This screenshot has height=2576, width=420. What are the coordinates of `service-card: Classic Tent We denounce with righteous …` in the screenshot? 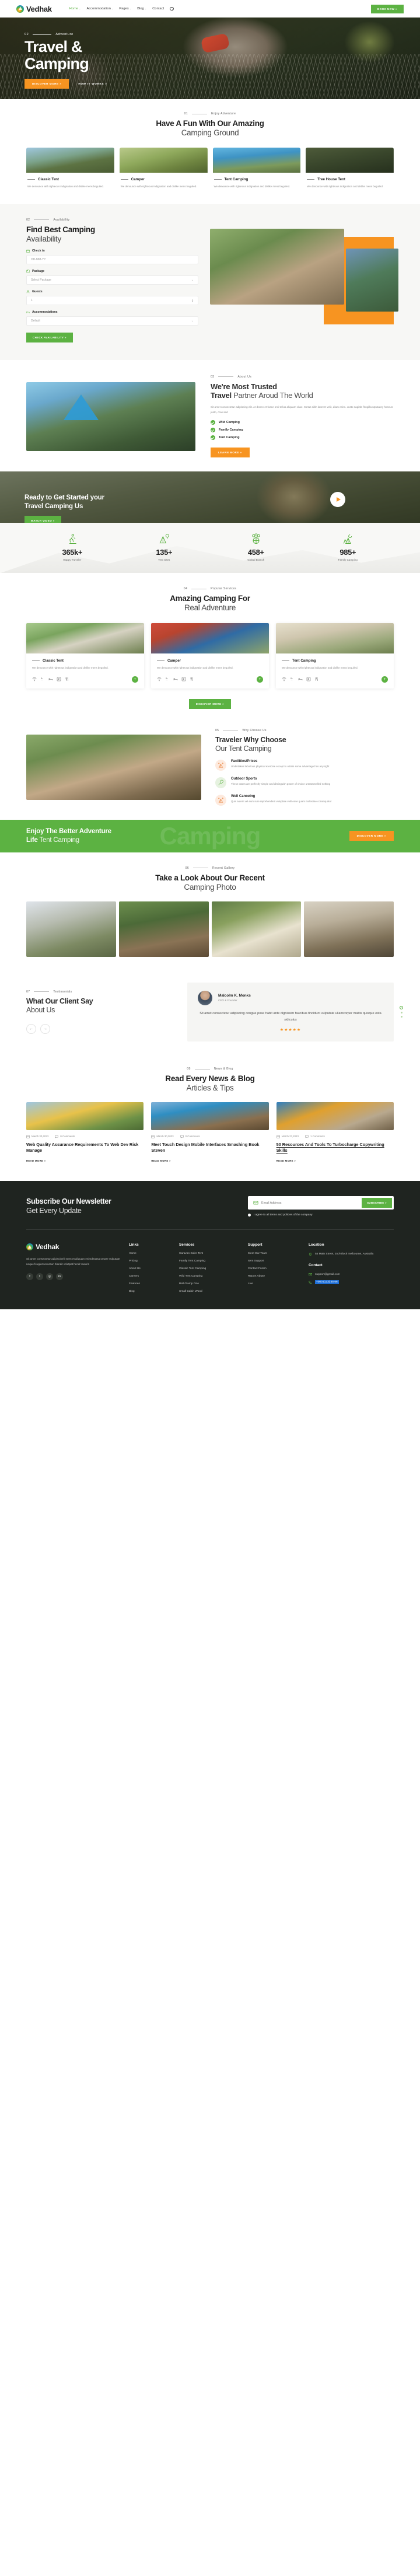 It's located at (85, 655).